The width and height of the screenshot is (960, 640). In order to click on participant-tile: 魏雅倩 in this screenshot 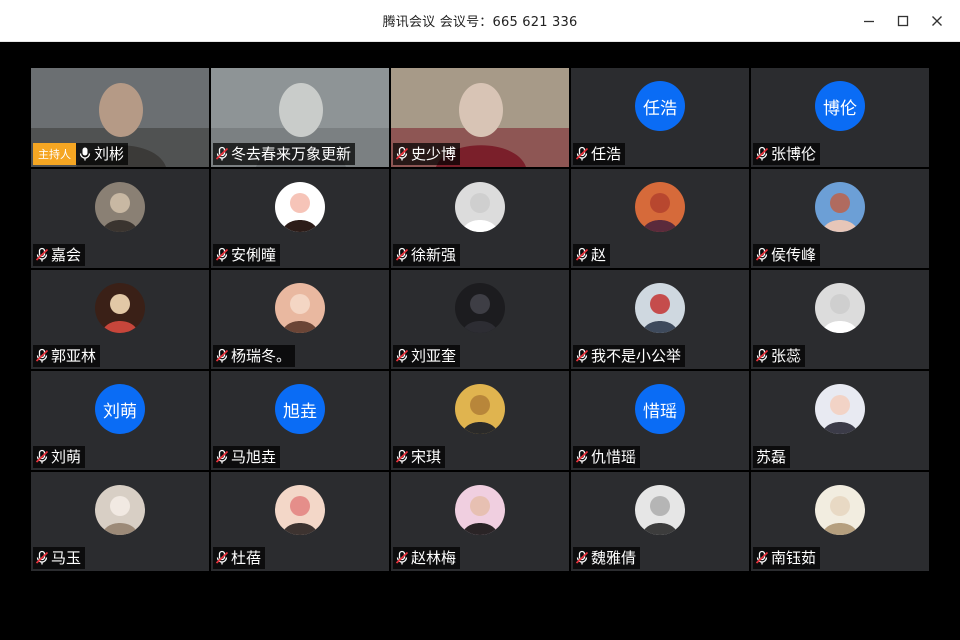, I will do `click(660, 521)`.